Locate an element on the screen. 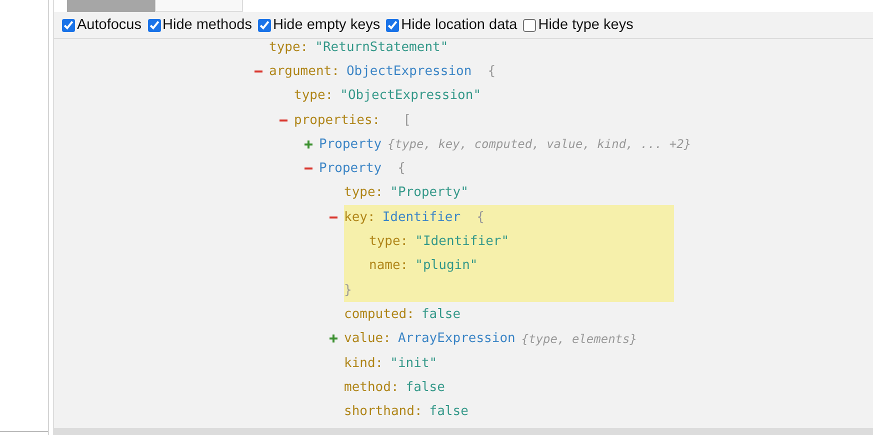  node-type: ObjectExpression is located at coordinates (409, 71).